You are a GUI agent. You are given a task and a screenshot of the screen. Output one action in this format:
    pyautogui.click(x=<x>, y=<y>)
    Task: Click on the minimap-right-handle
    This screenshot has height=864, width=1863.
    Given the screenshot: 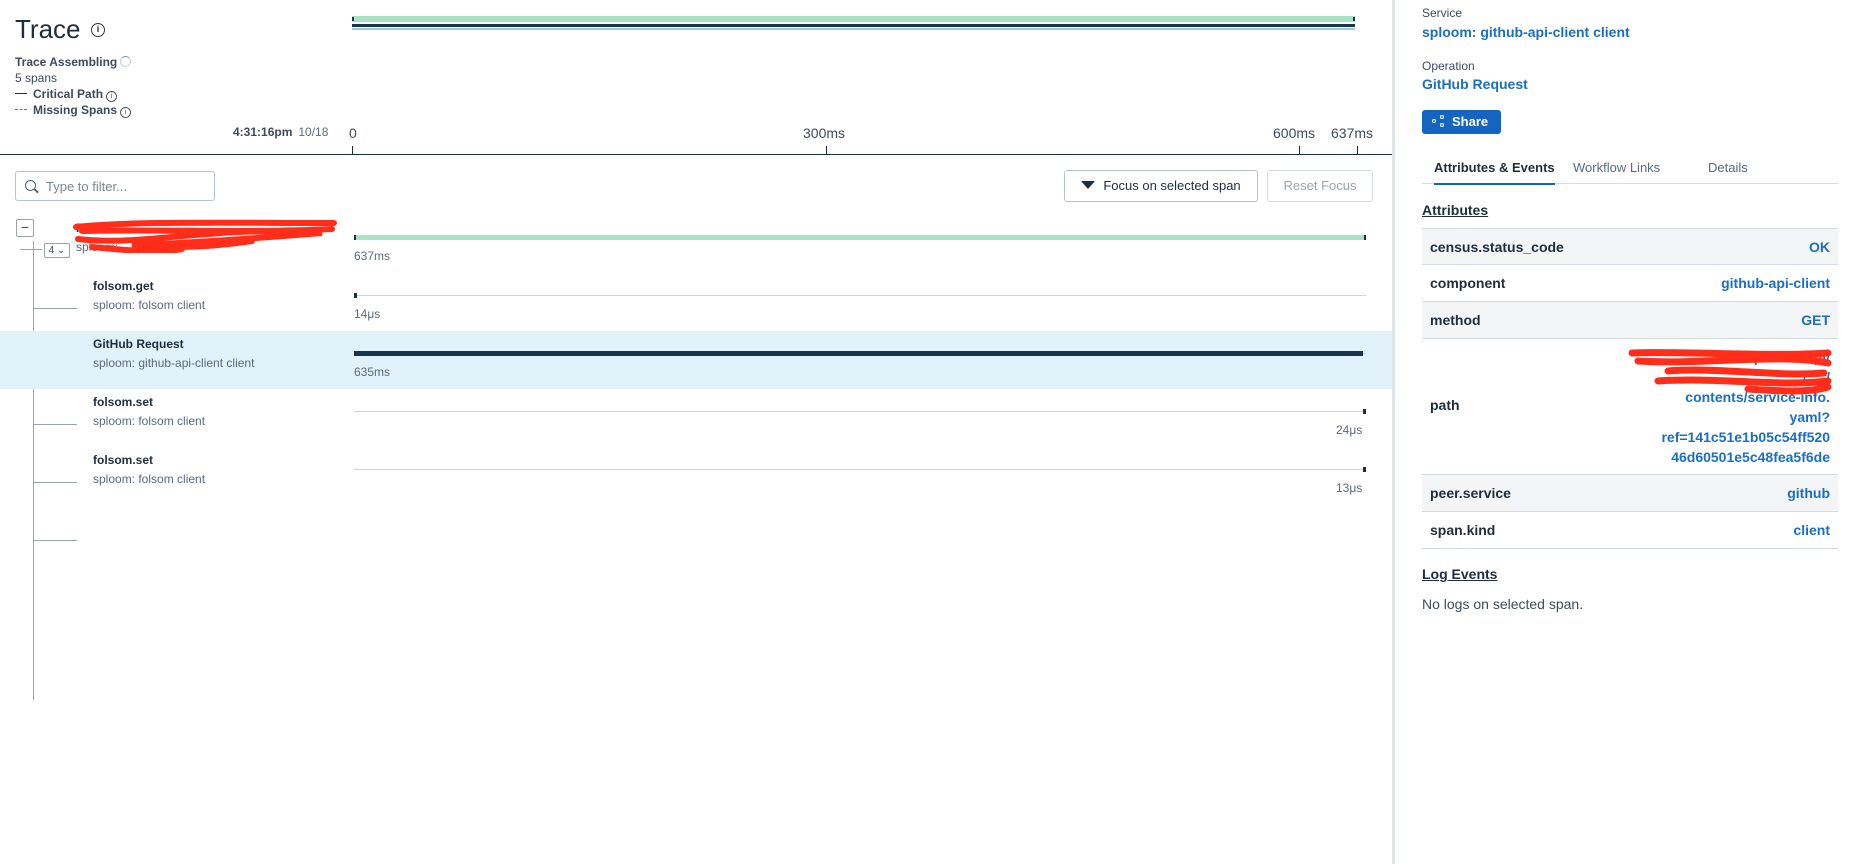 What is the action you would take?
    pyautogui.click(x=1354, y=19)
    